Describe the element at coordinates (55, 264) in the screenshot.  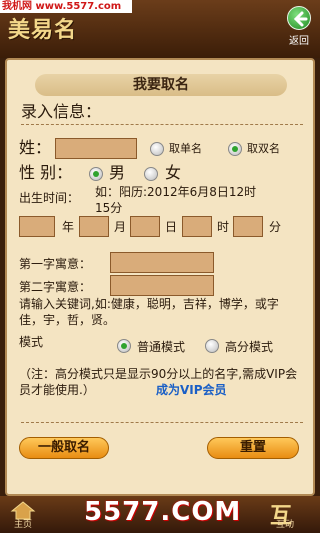
I see `first-char-label: 第一字寓意：` at that location.